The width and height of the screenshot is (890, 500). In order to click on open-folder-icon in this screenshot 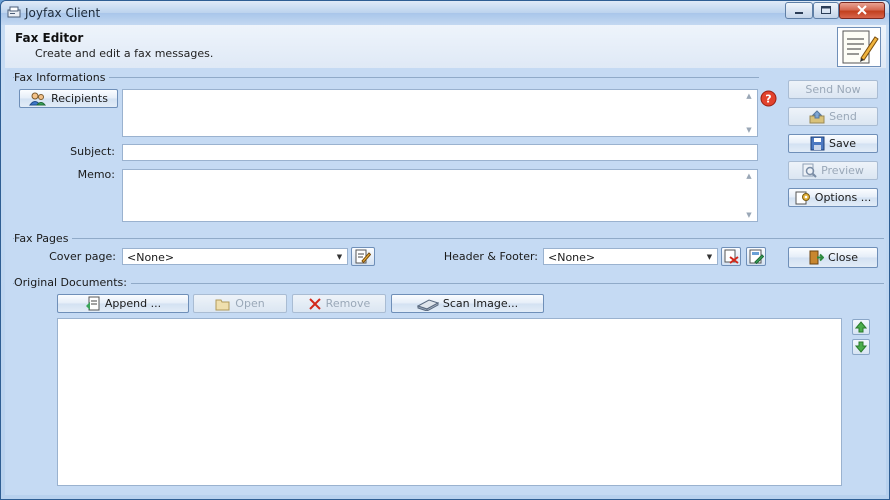, I will do `click(222, 304)`.